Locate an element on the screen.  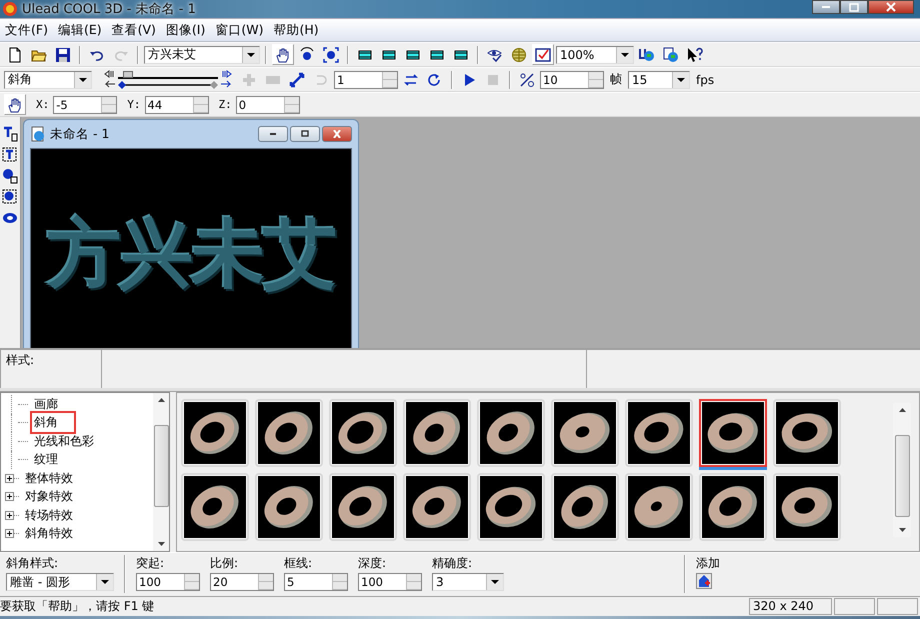
style-thumbnail is located at coordinates (733, 433).